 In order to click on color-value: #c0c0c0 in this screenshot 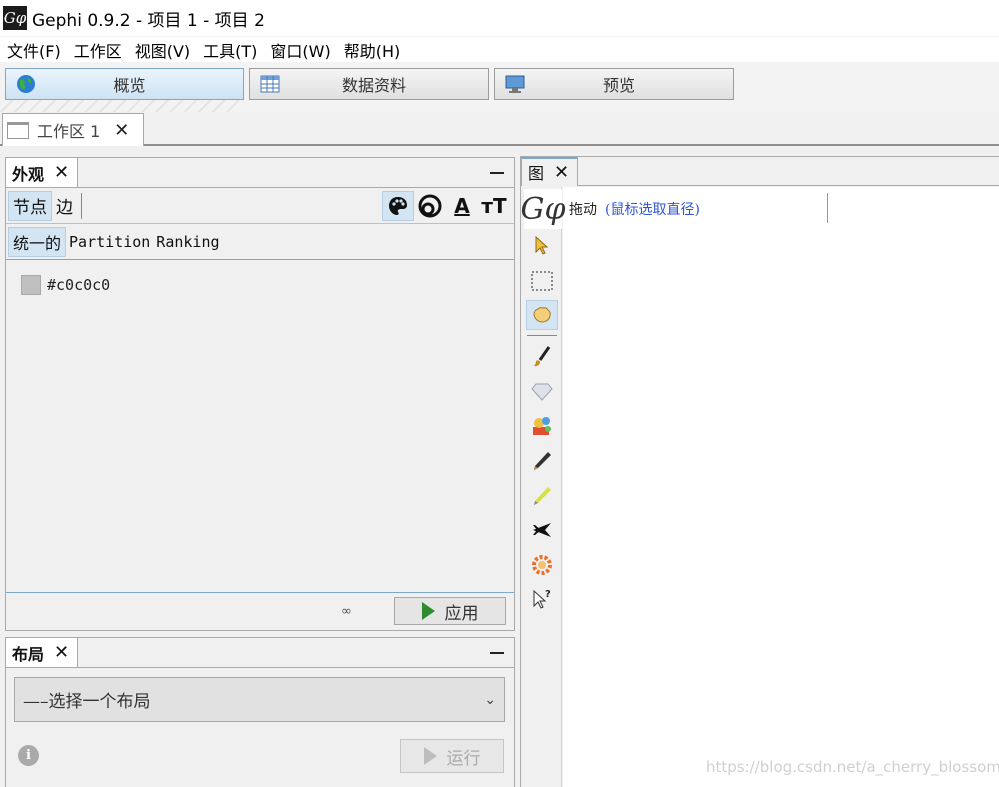, I will do `click(79, 285)`.